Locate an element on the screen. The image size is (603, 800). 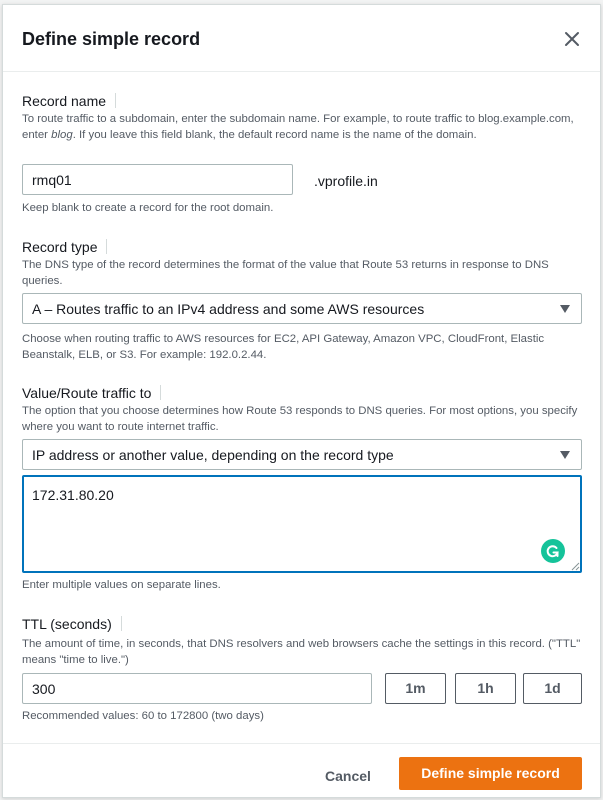
resize-handle-icon is located at coordinates (575, 566).